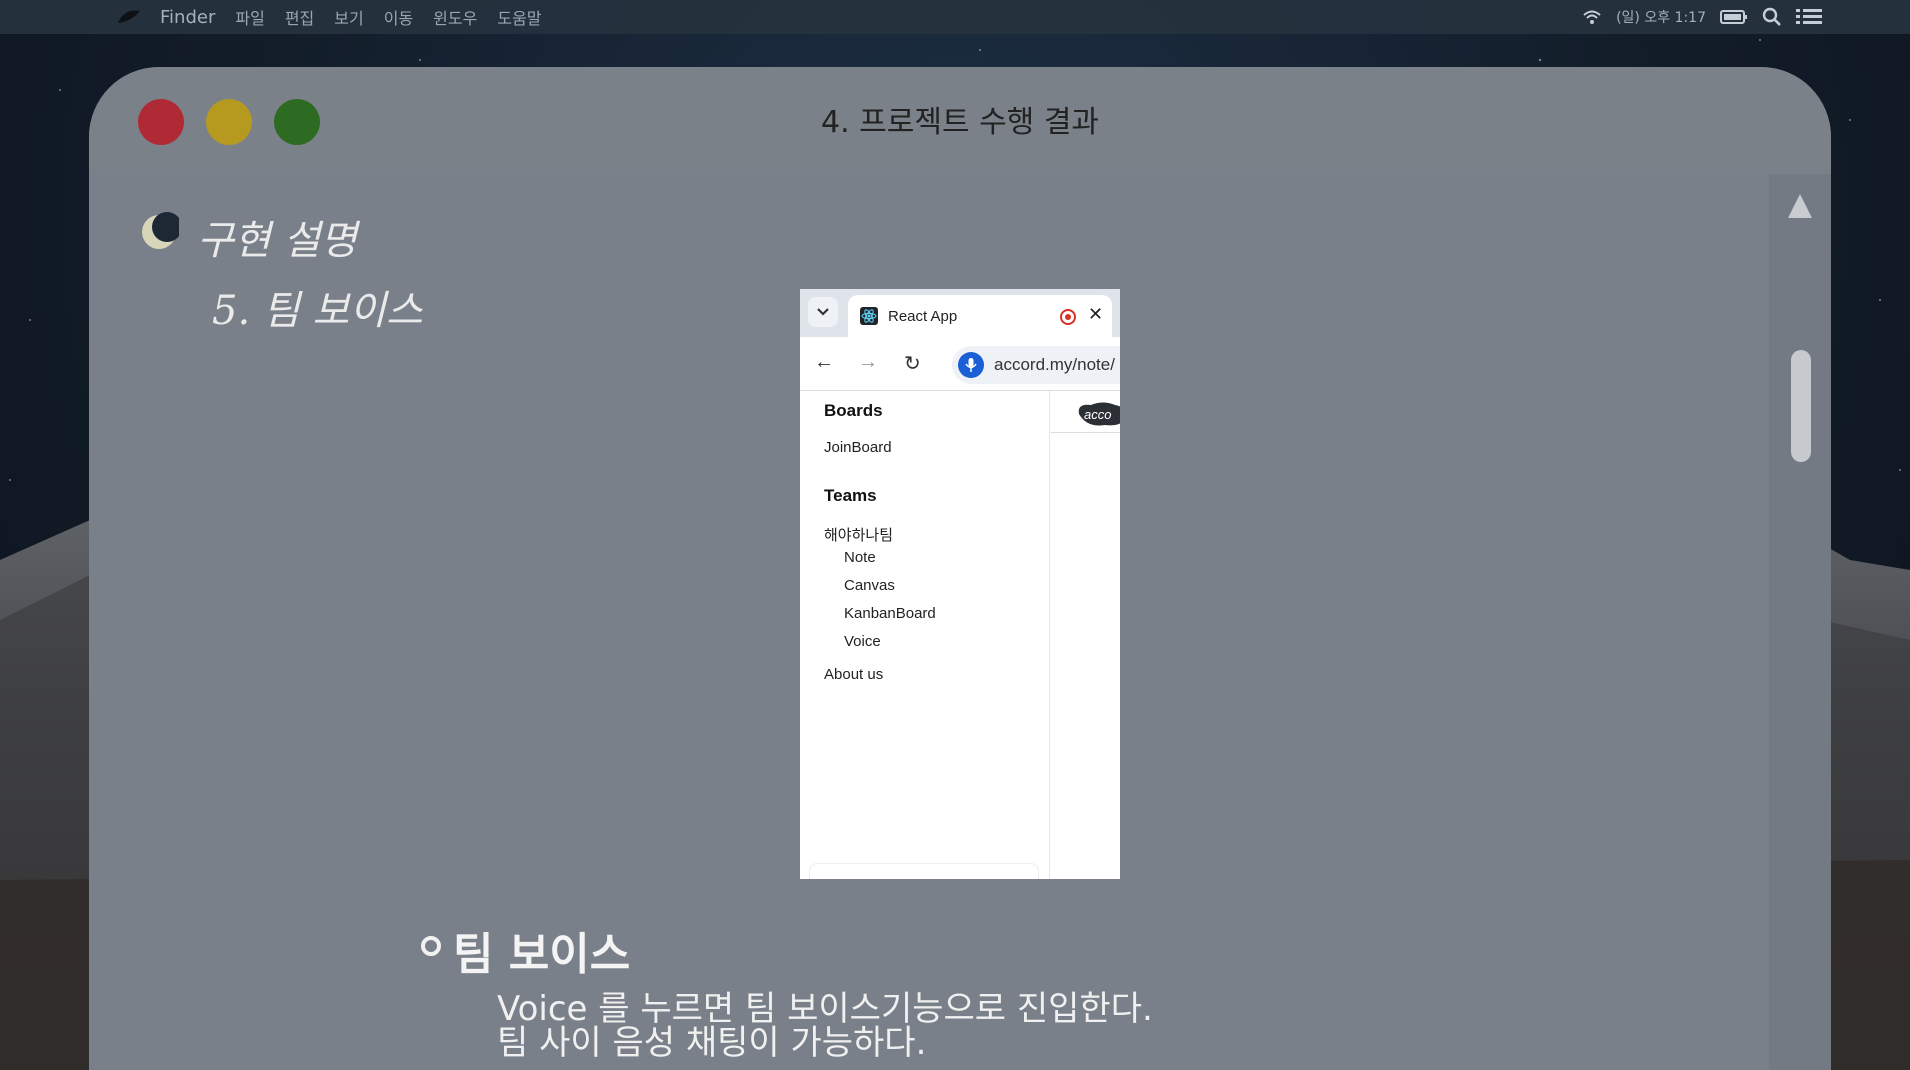  Describe the element at coordinates (869, 585) in the screenshot. I see `sidebar-item-canvas: Canvas` at that location.